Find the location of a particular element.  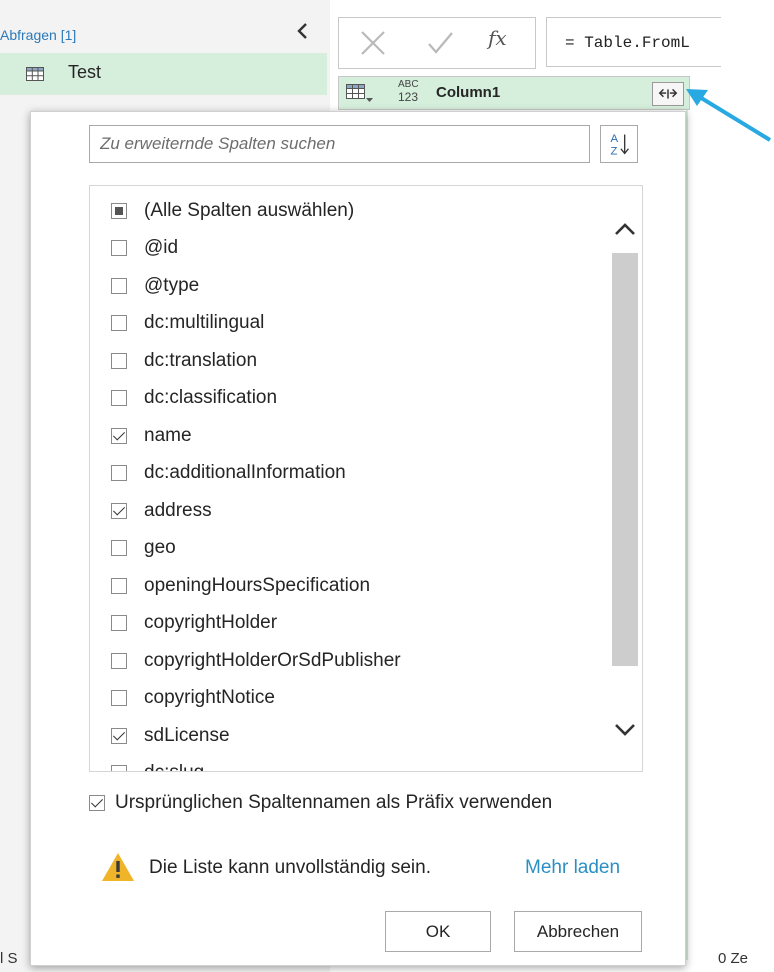

column-search-input is located at coordinates (339, 144).